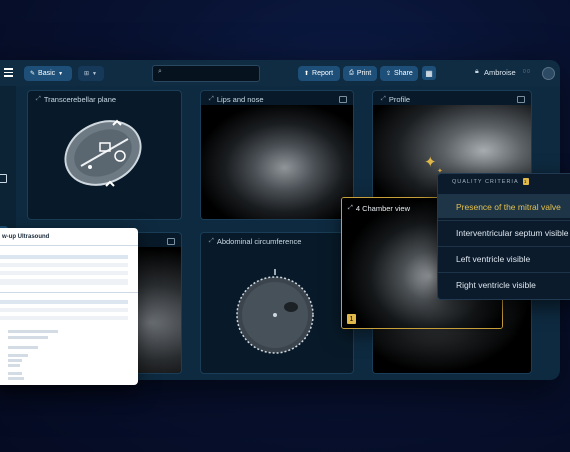 The width and height of the screenshot is (570, 452). Describe the element at coordinates (8, 72) in the screenshot. I see `menu-icon` at that location.